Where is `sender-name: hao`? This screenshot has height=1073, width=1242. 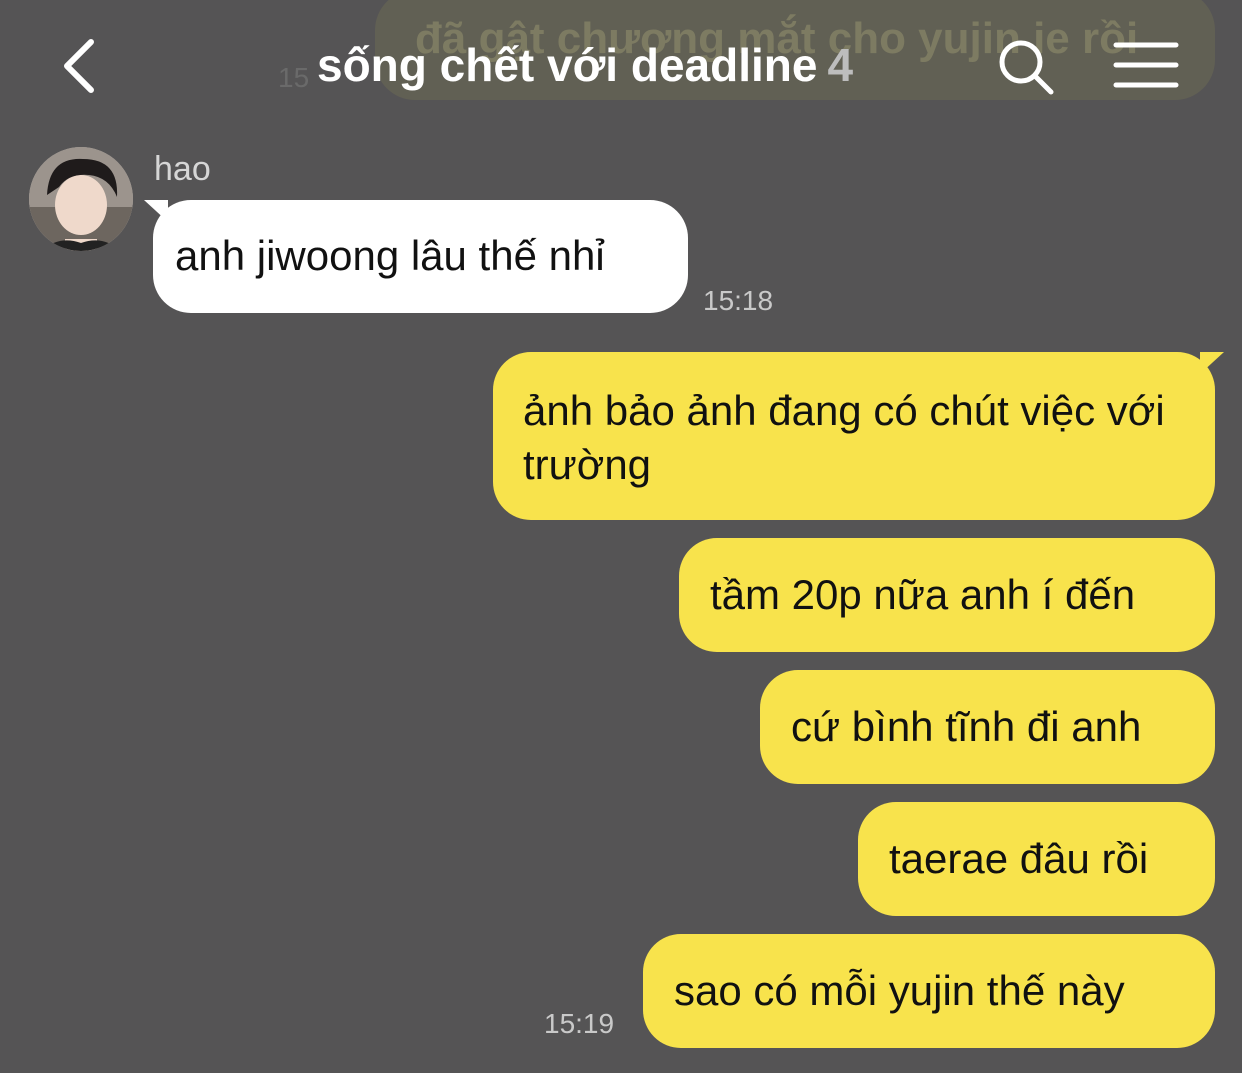 sender-name: hao is located at coordinates (182, 169).